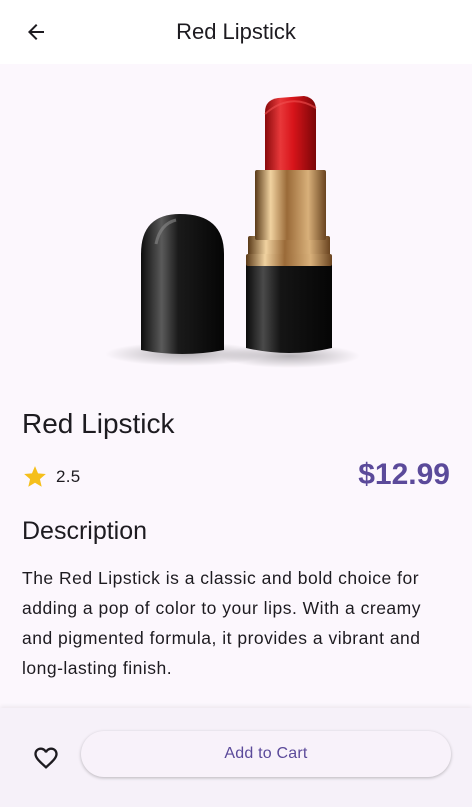 This screenshot has width=472, height=807. I want to click on add-to-cart-button: Add to Cart, so click(266, 754).